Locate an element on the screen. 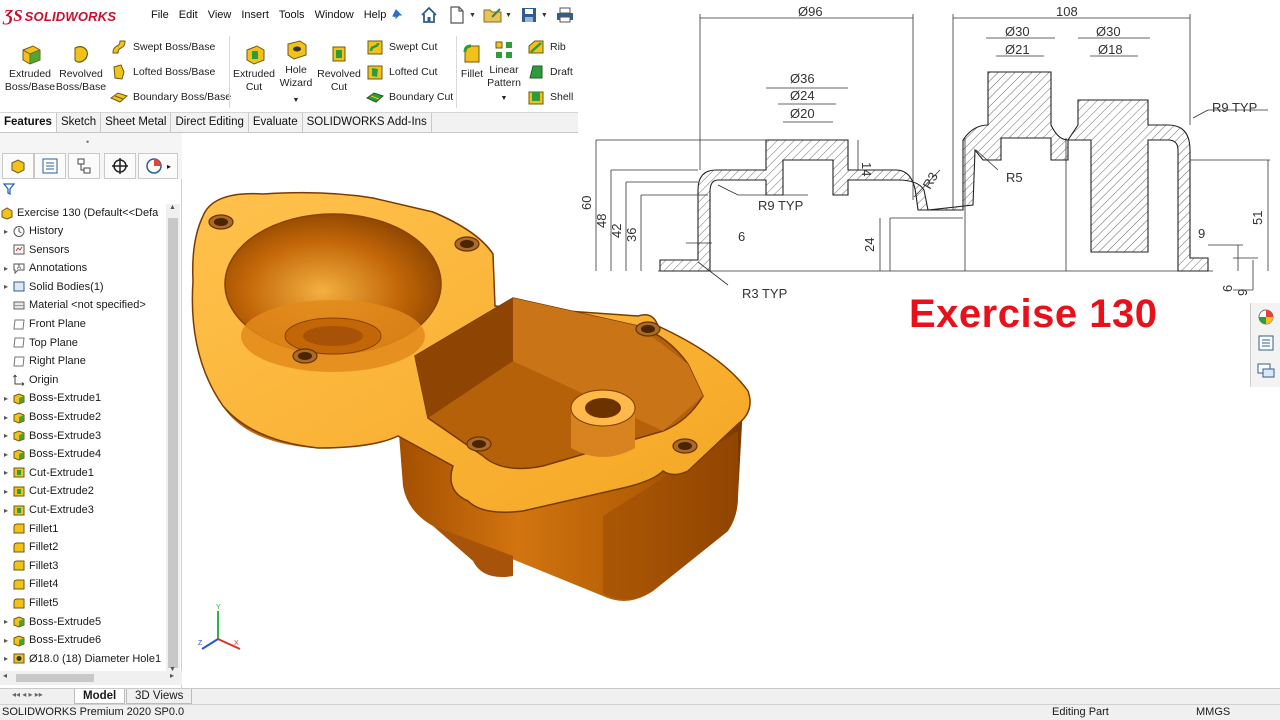 The image size is (1280, 720). menu-window: Window is located at coordinates (334, 15).